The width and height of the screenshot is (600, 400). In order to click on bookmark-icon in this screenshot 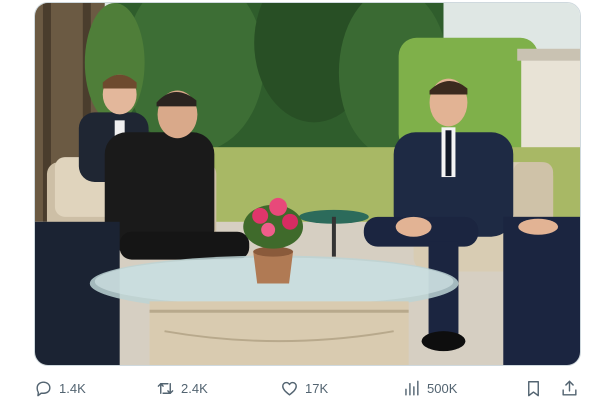, I will do `click(533, 389)`.